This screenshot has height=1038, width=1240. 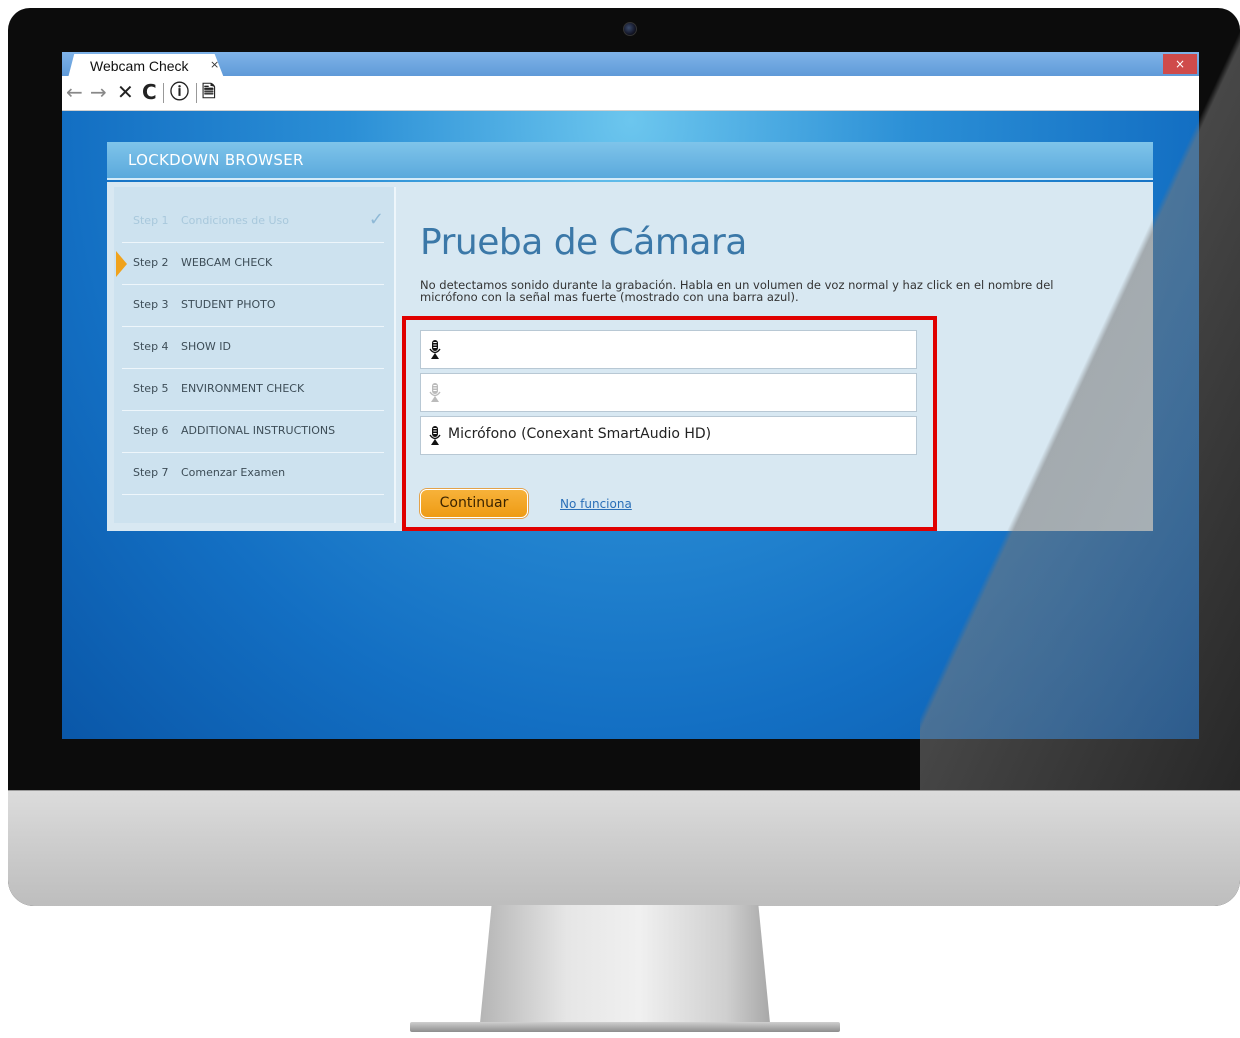 I want to click on step-number: Step 2, so click(x=151, y=262).